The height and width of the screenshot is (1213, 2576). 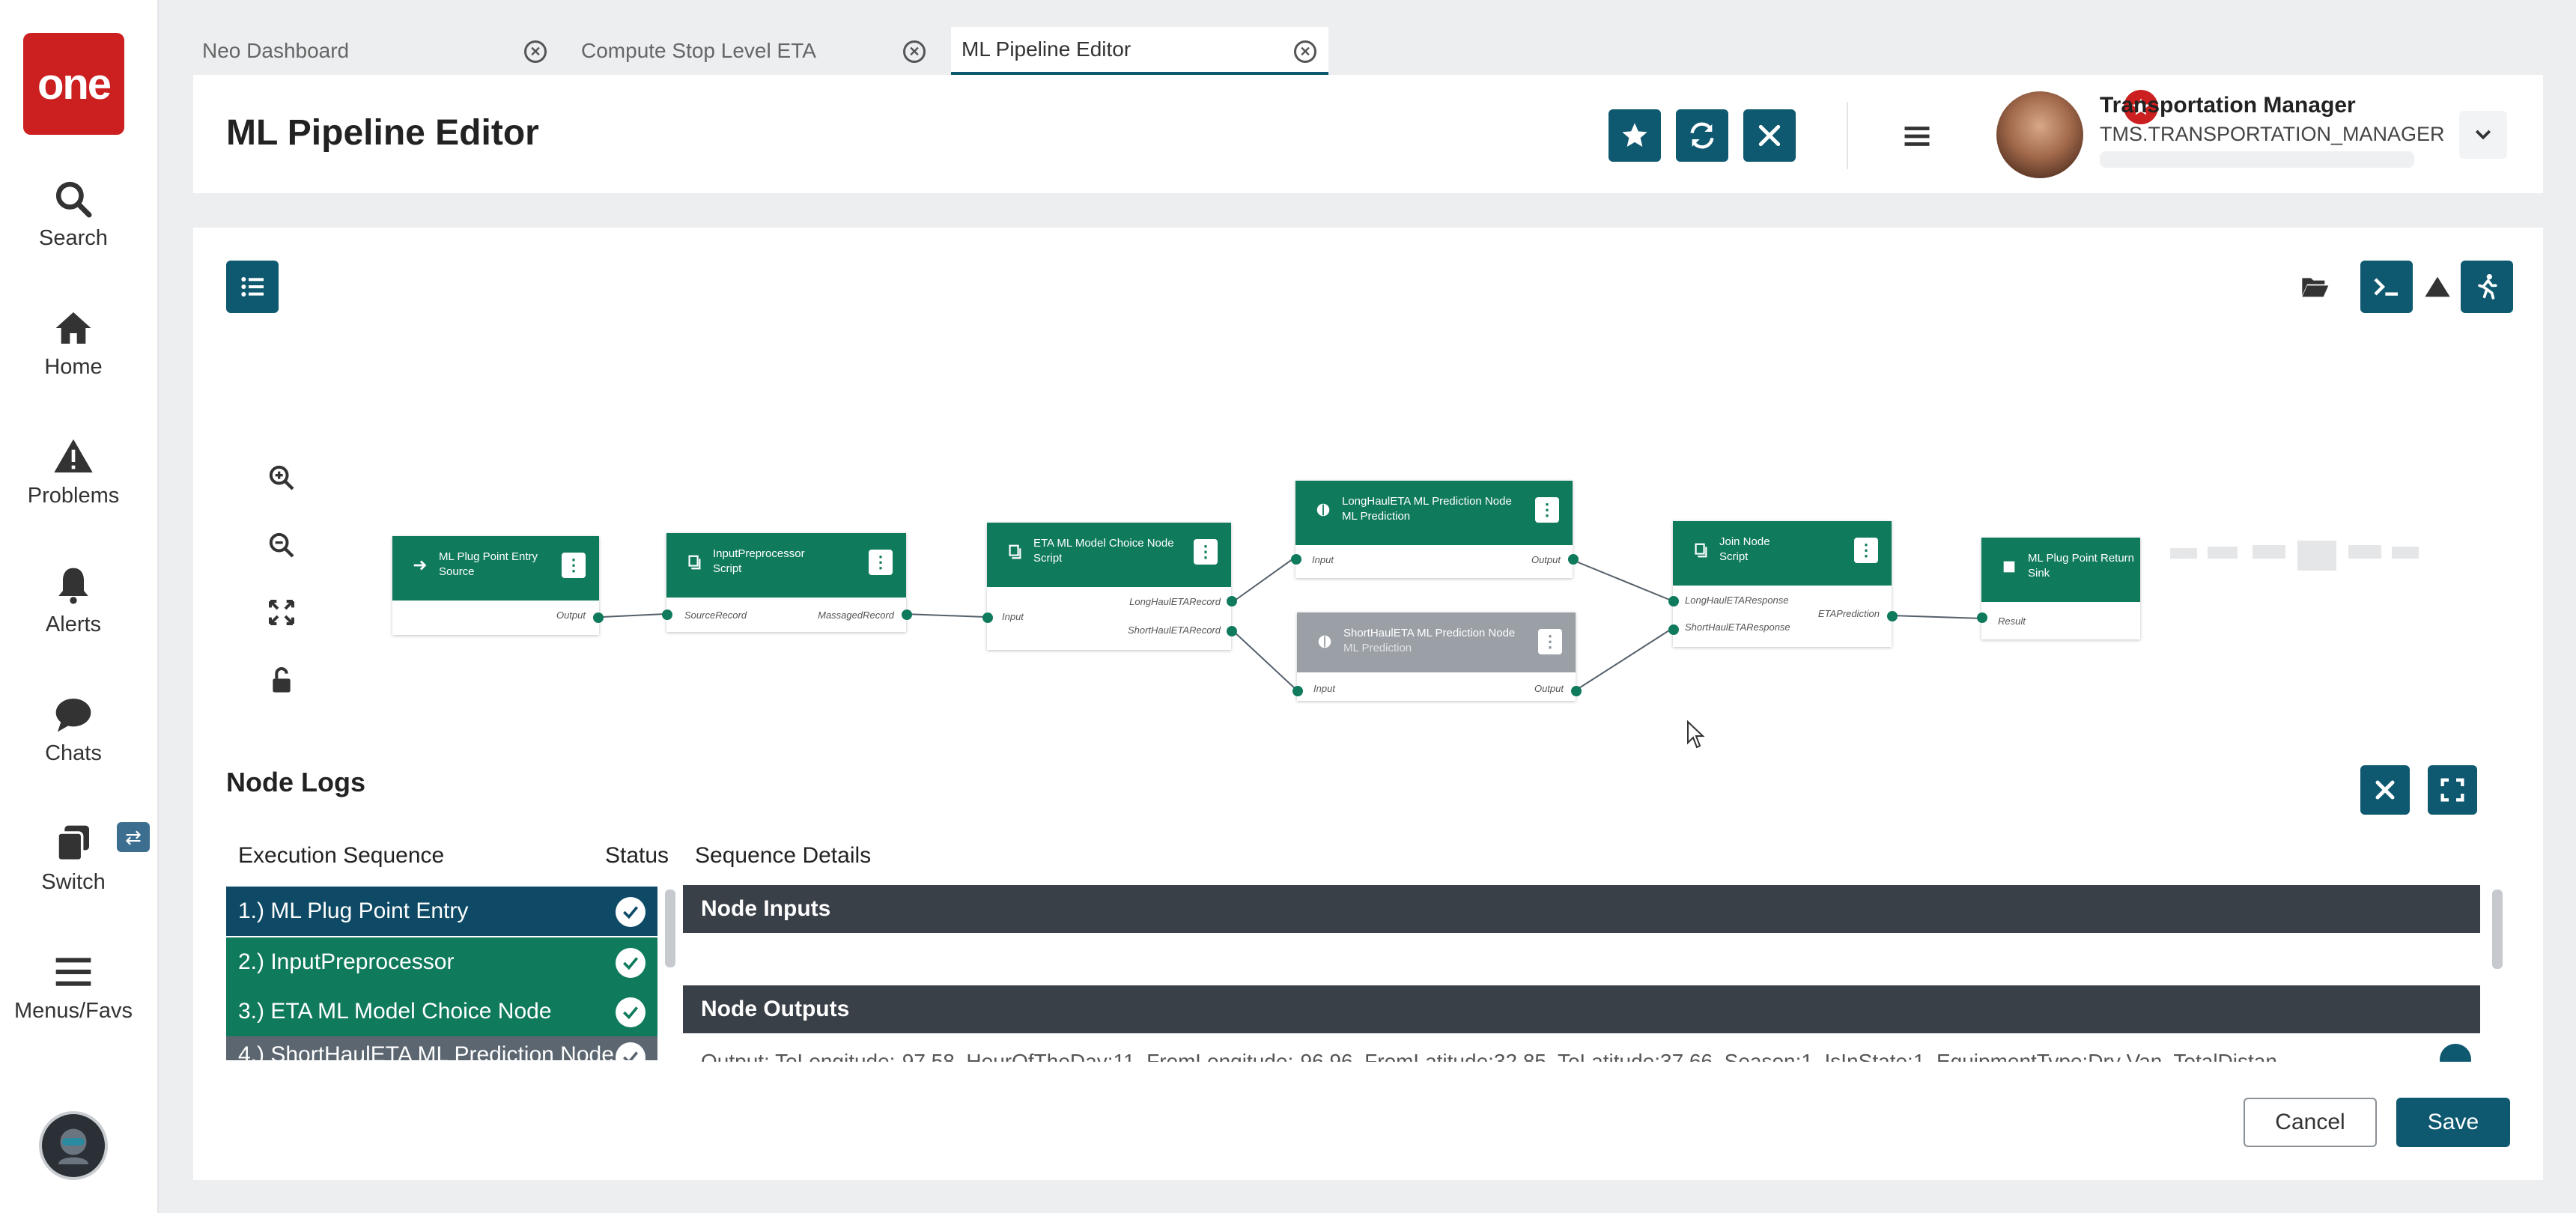 I want to click on header-menu-button, so click(x=1917, y=136).